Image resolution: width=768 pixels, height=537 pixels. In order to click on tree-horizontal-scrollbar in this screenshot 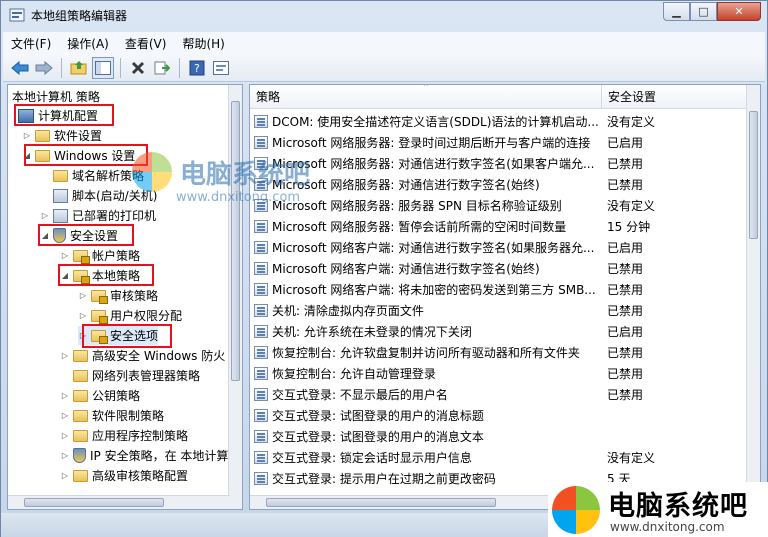, I will do `click(119, 502)`.